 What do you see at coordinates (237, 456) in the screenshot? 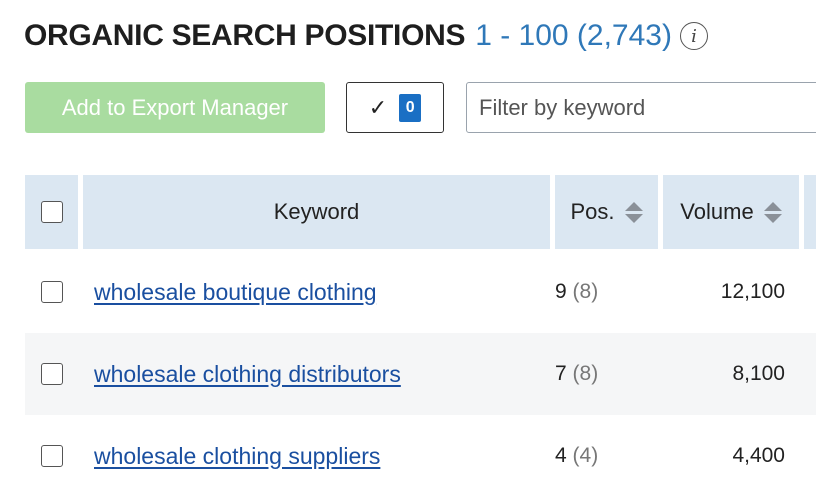
I see `keyword-link: wholesale clothing suppliers` at bounding box center [237, 456].